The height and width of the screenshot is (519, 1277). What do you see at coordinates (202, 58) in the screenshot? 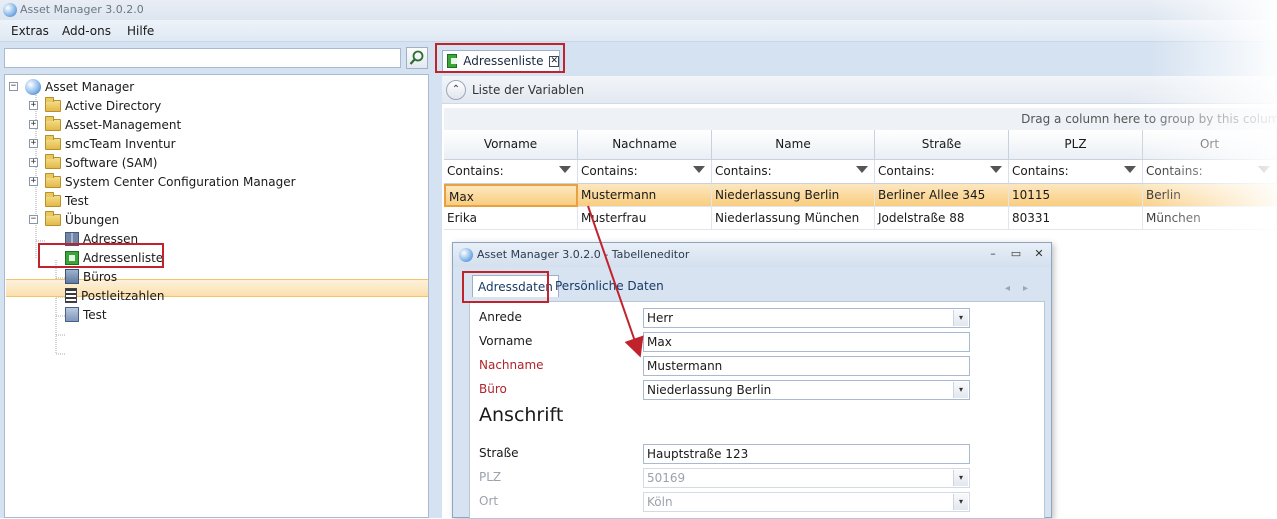
I see `search-input` at bounding box center [202, 58].